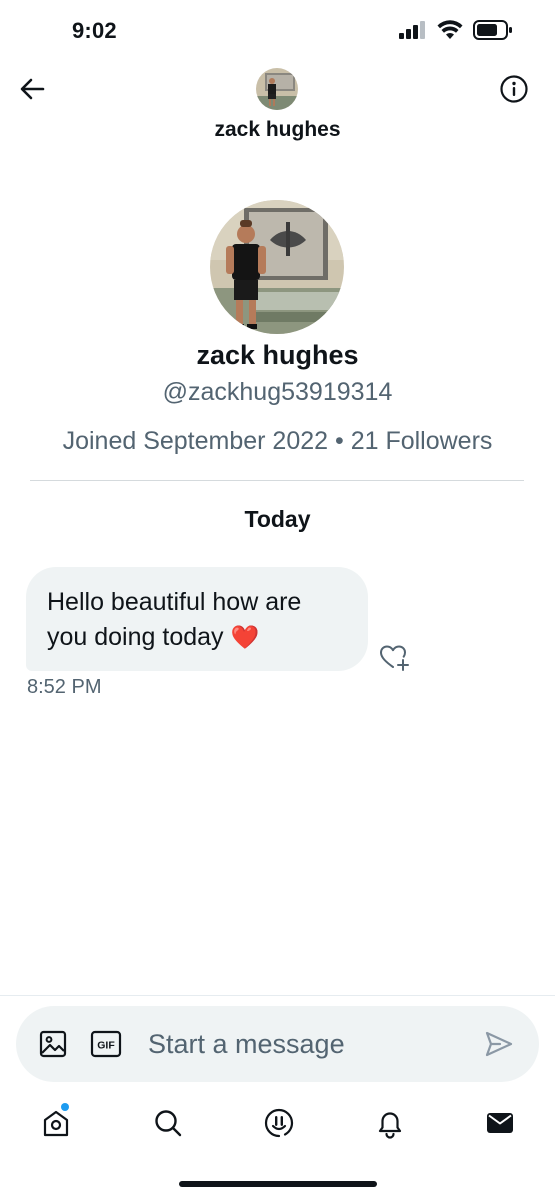 The width and height of the screenshot is (555, 1200). I want to click on header-avatar, so click(277, 89).